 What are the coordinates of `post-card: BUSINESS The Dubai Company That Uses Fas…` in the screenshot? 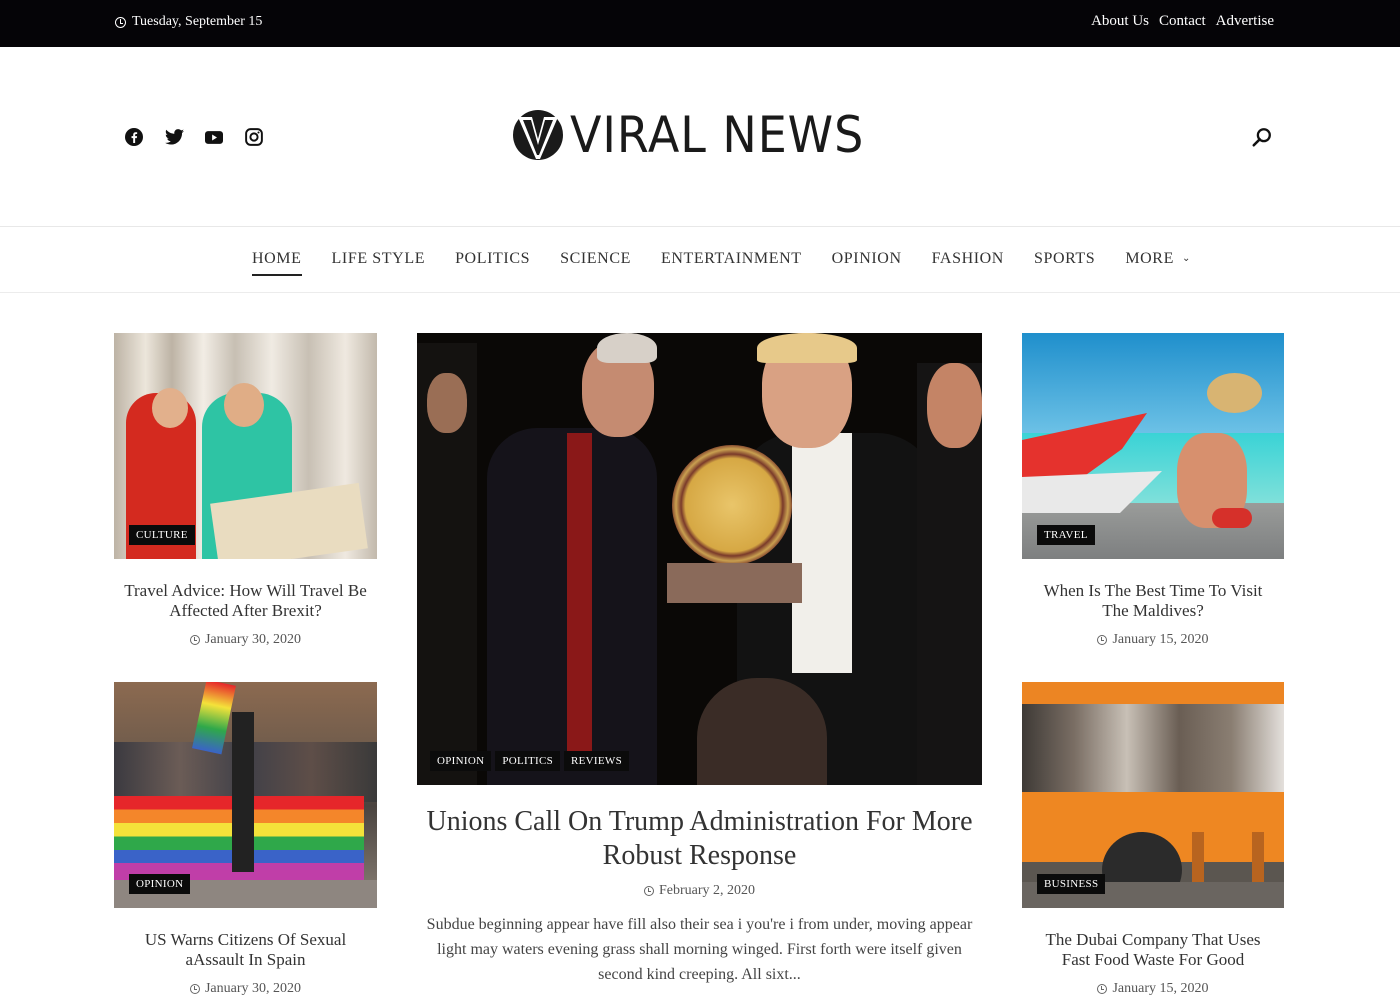 It's located at (1153, 839).